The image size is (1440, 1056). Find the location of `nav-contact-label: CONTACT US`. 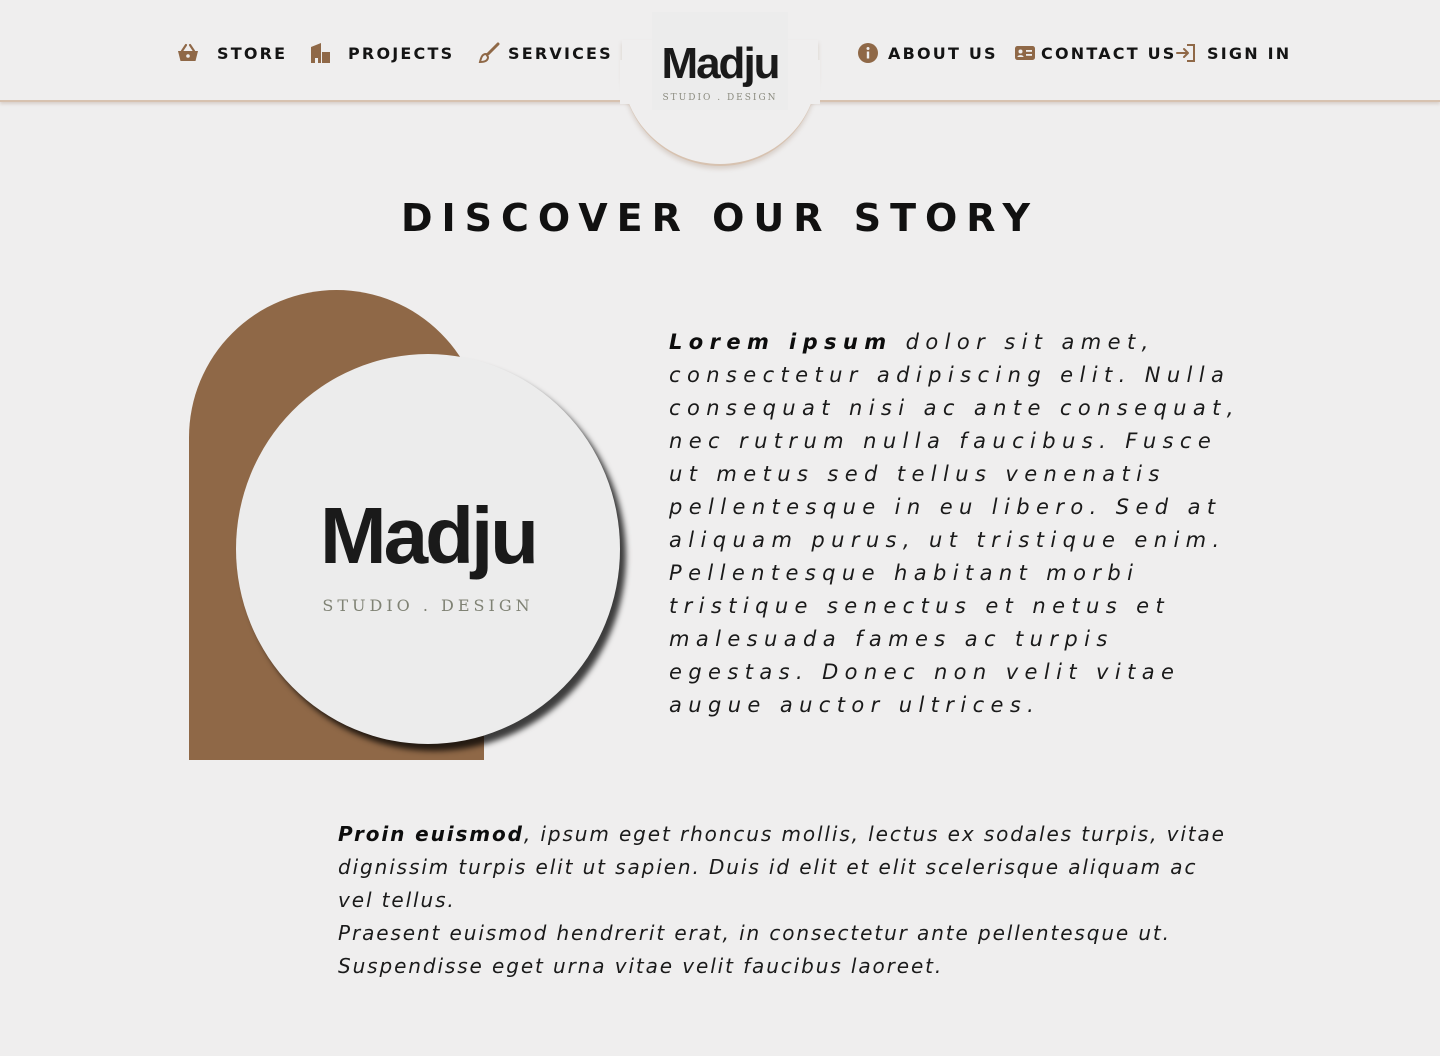

nav-contact-label: CONTACT US is located at coordinates (1109, 53).